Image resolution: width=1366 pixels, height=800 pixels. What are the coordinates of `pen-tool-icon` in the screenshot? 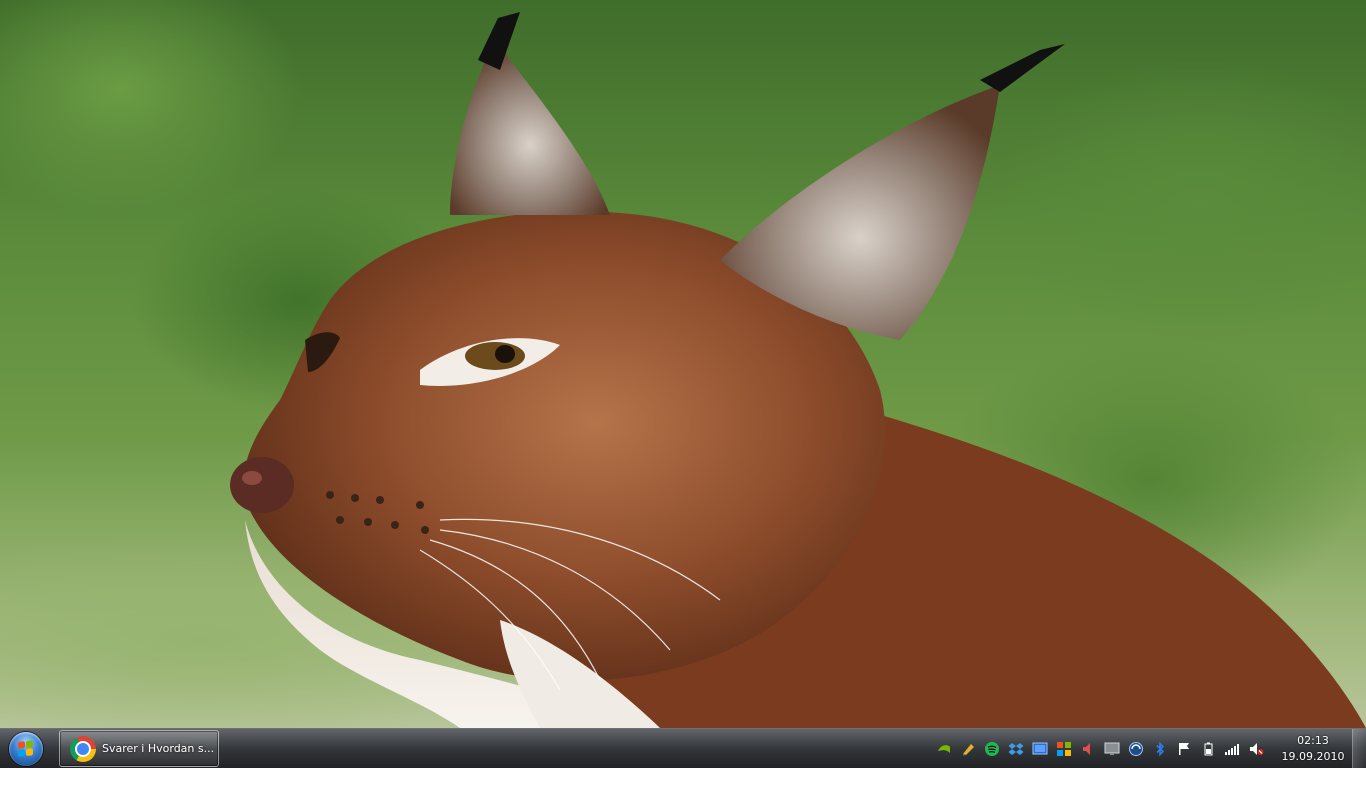 It's located at (968, 749).